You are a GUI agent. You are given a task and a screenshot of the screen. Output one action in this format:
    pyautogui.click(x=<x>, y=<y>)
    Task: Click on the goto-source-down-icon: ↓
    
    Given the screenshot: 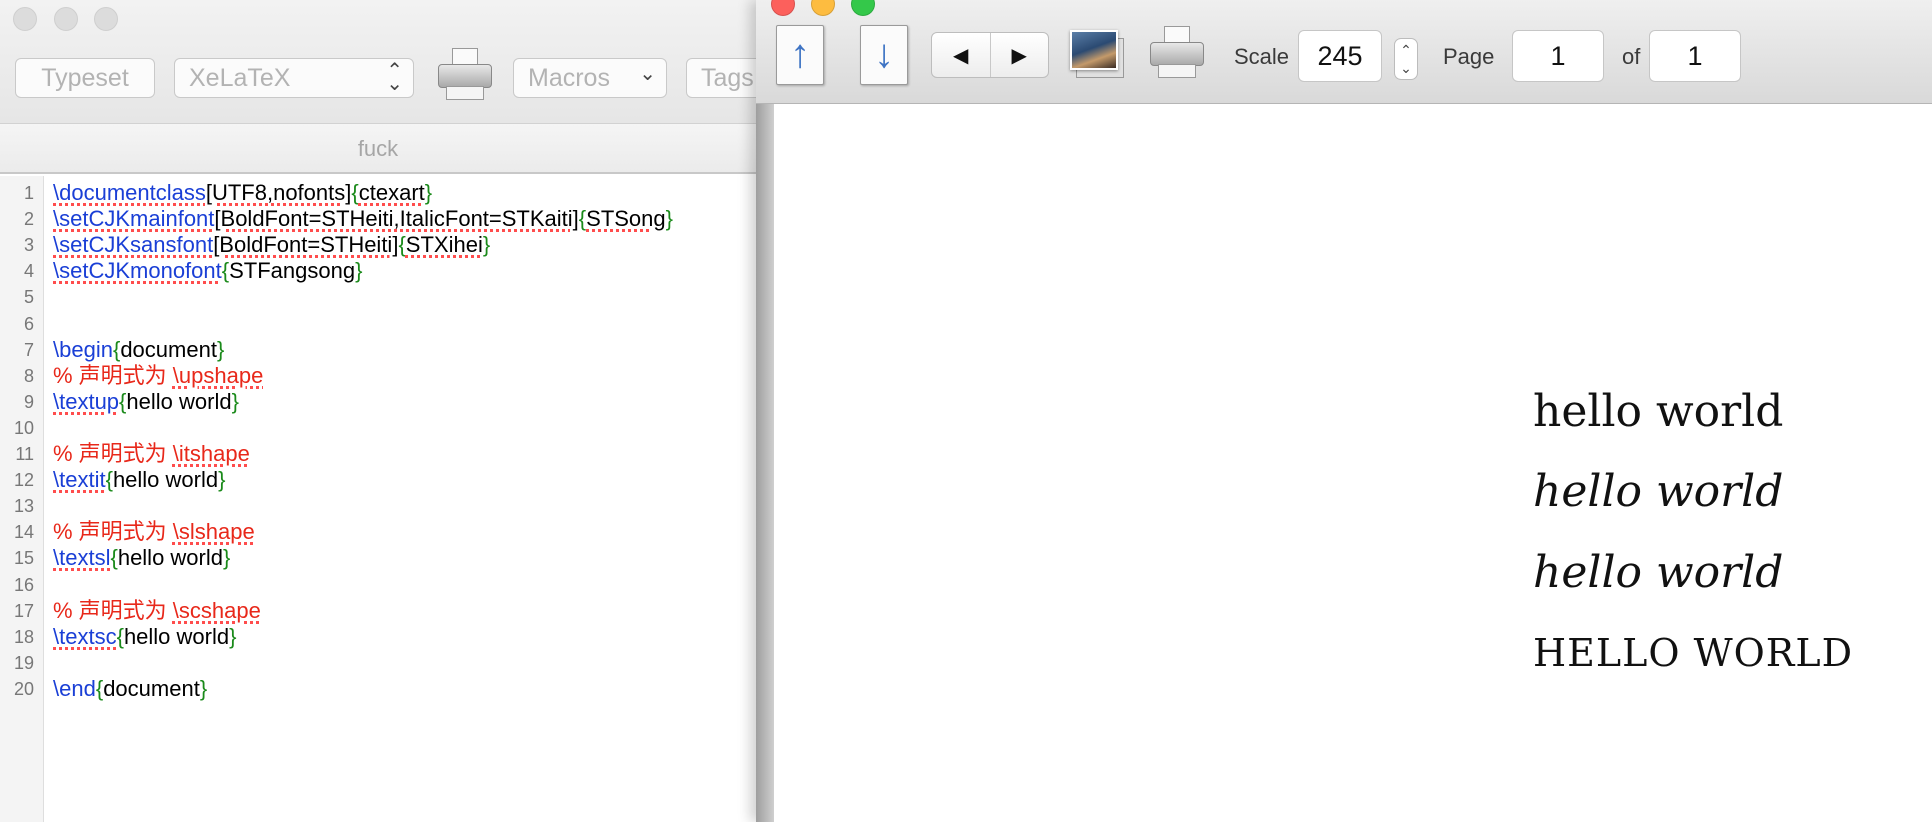 What is the action you would take?
    pyautogui.click(x=884, y=55)
    